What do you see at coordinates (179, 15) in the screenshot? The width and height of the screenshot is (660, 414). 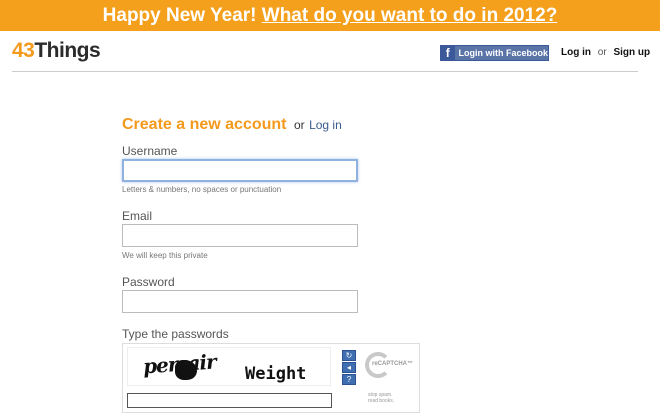 I see `banner-greeting: Happy New Year!` at bounding box center [179, 15].